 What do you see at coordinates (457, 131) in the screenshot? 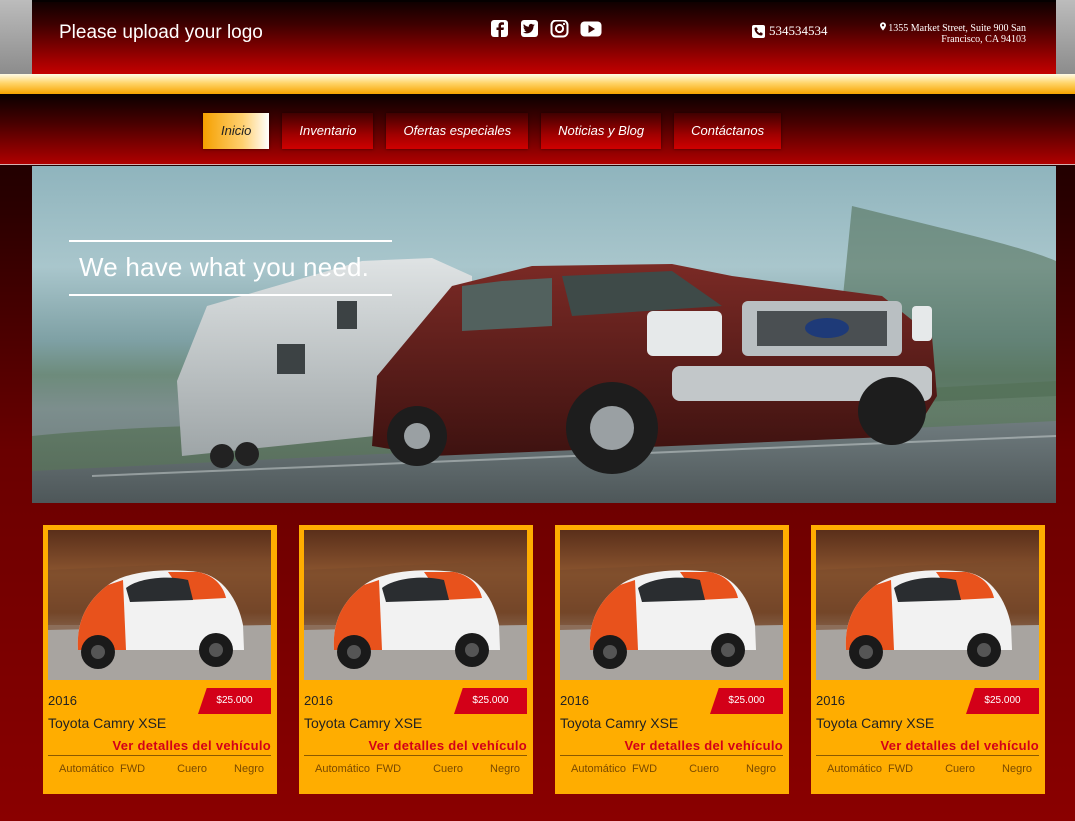
I see `nav-item-ofertas-especiales: Ofertas especiales` at bounding box center [457, 131].